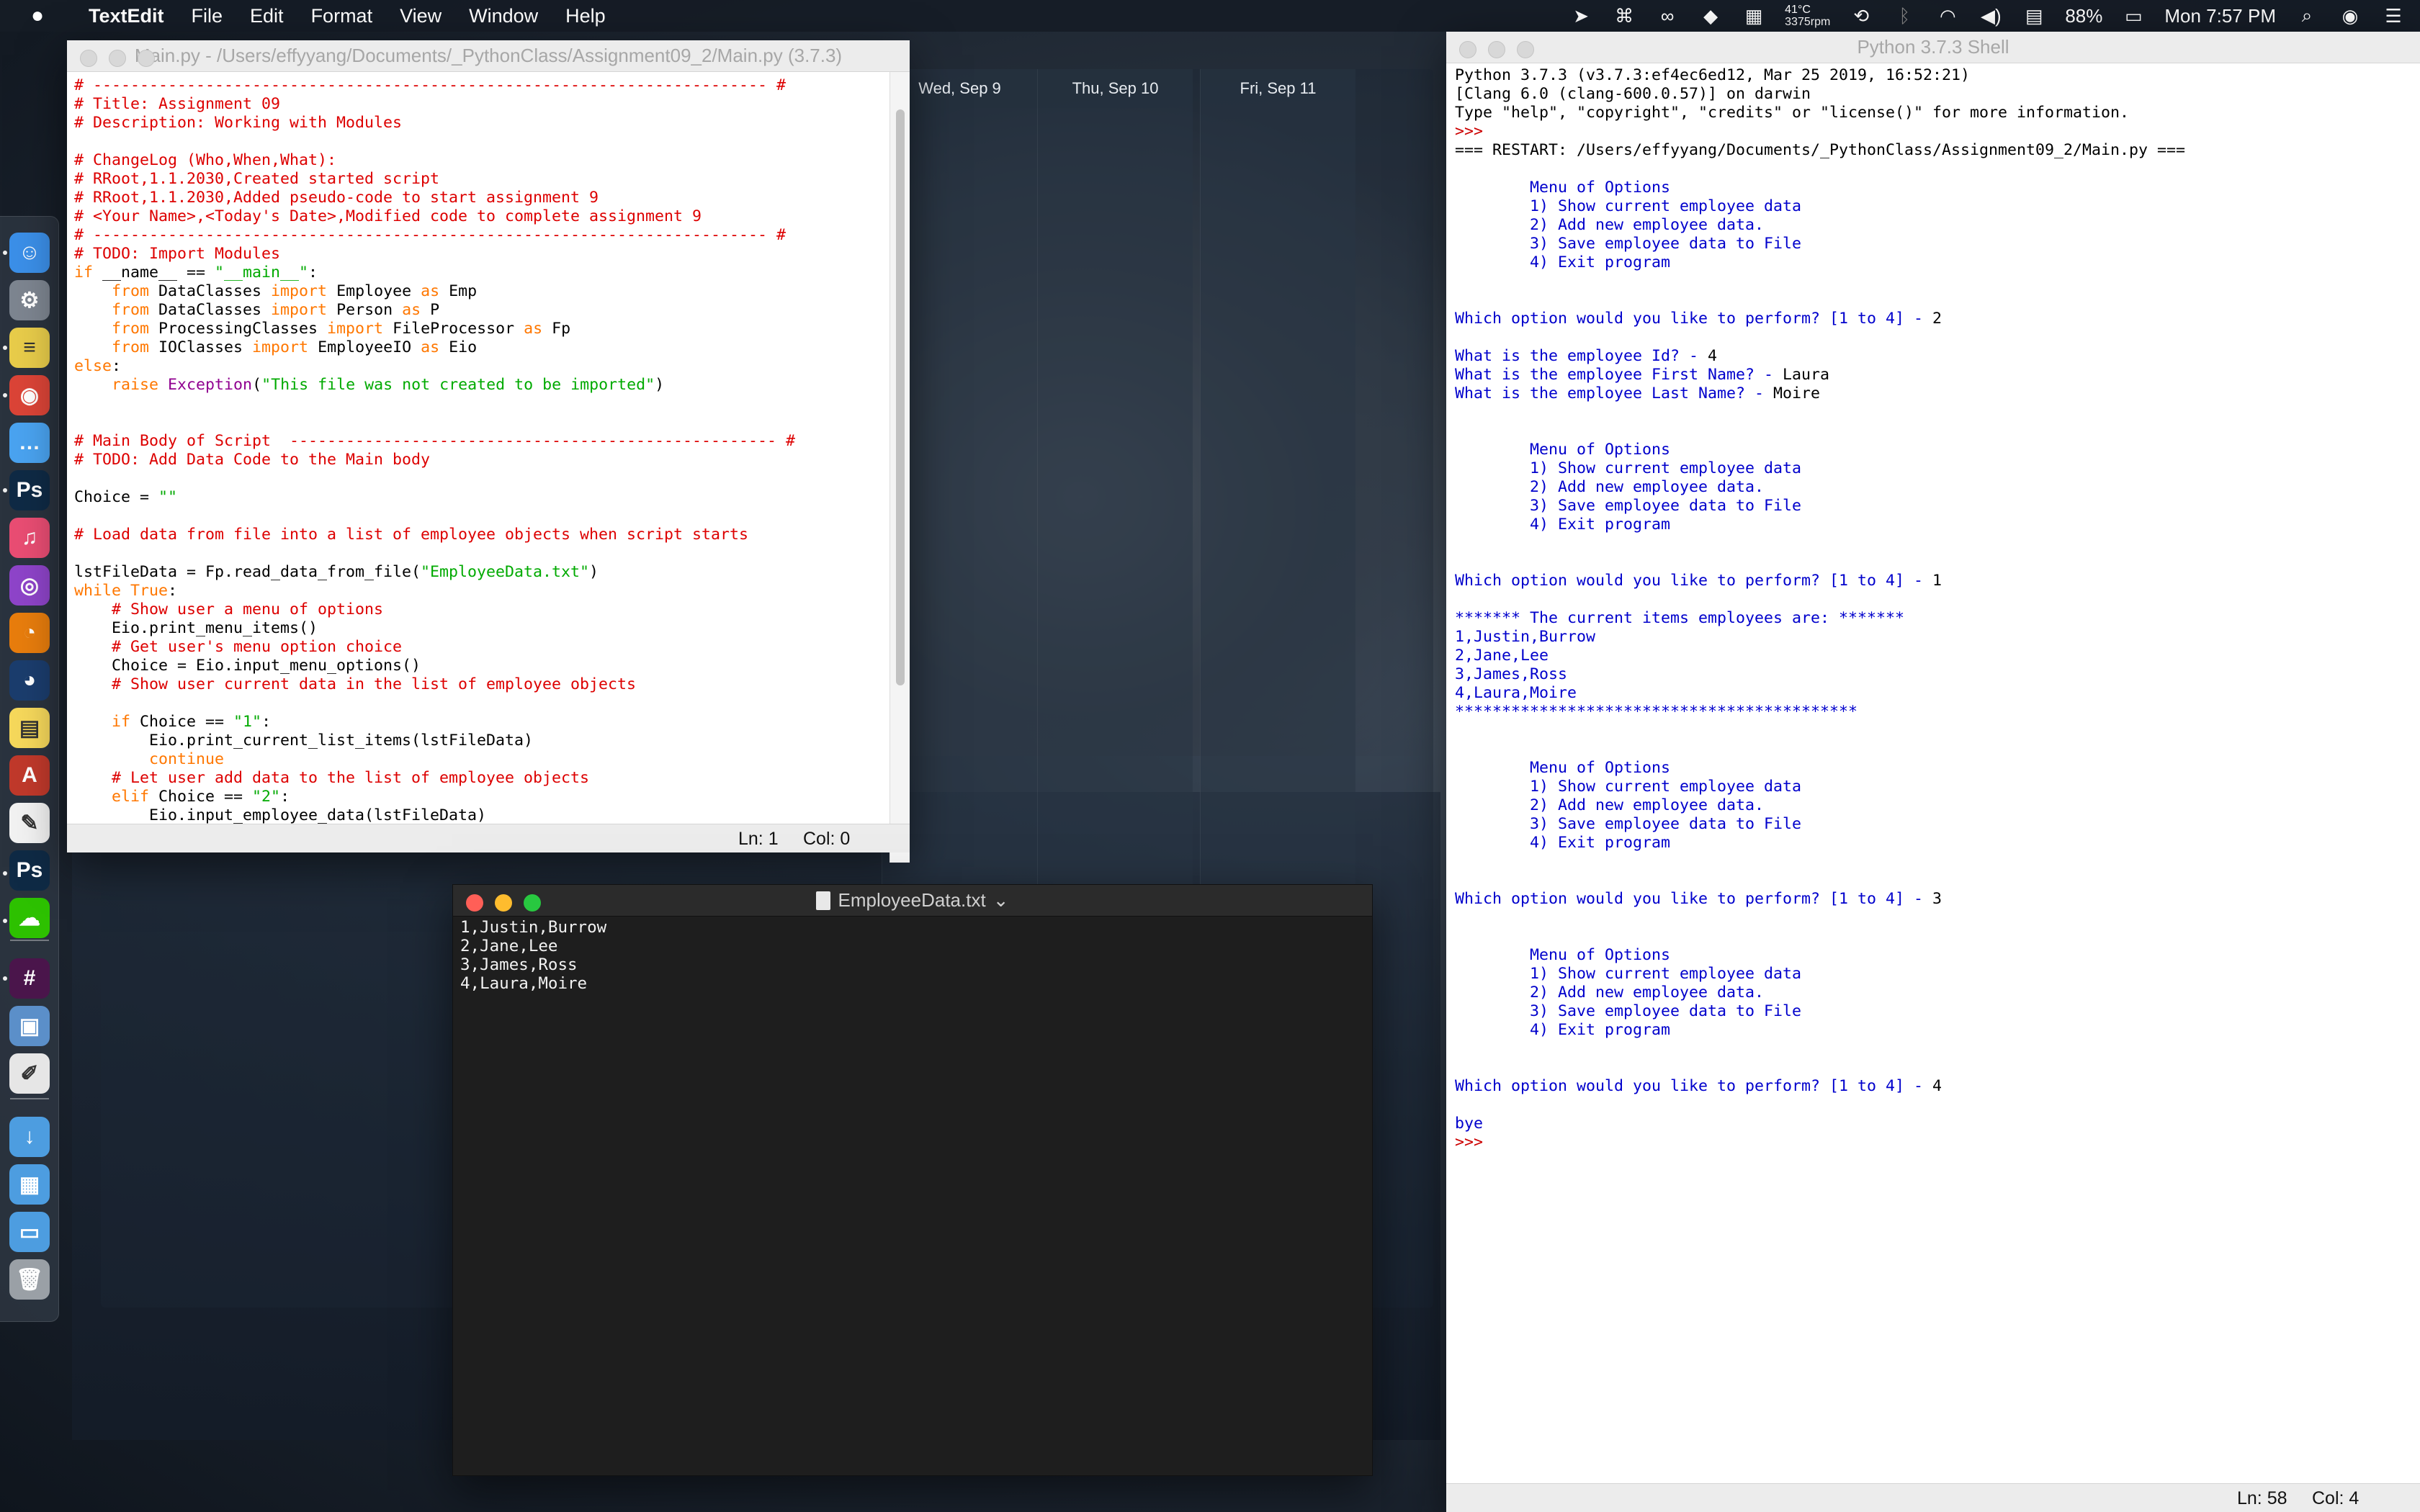  I want to click on chrome-icon: ◉, so click(29, 395).